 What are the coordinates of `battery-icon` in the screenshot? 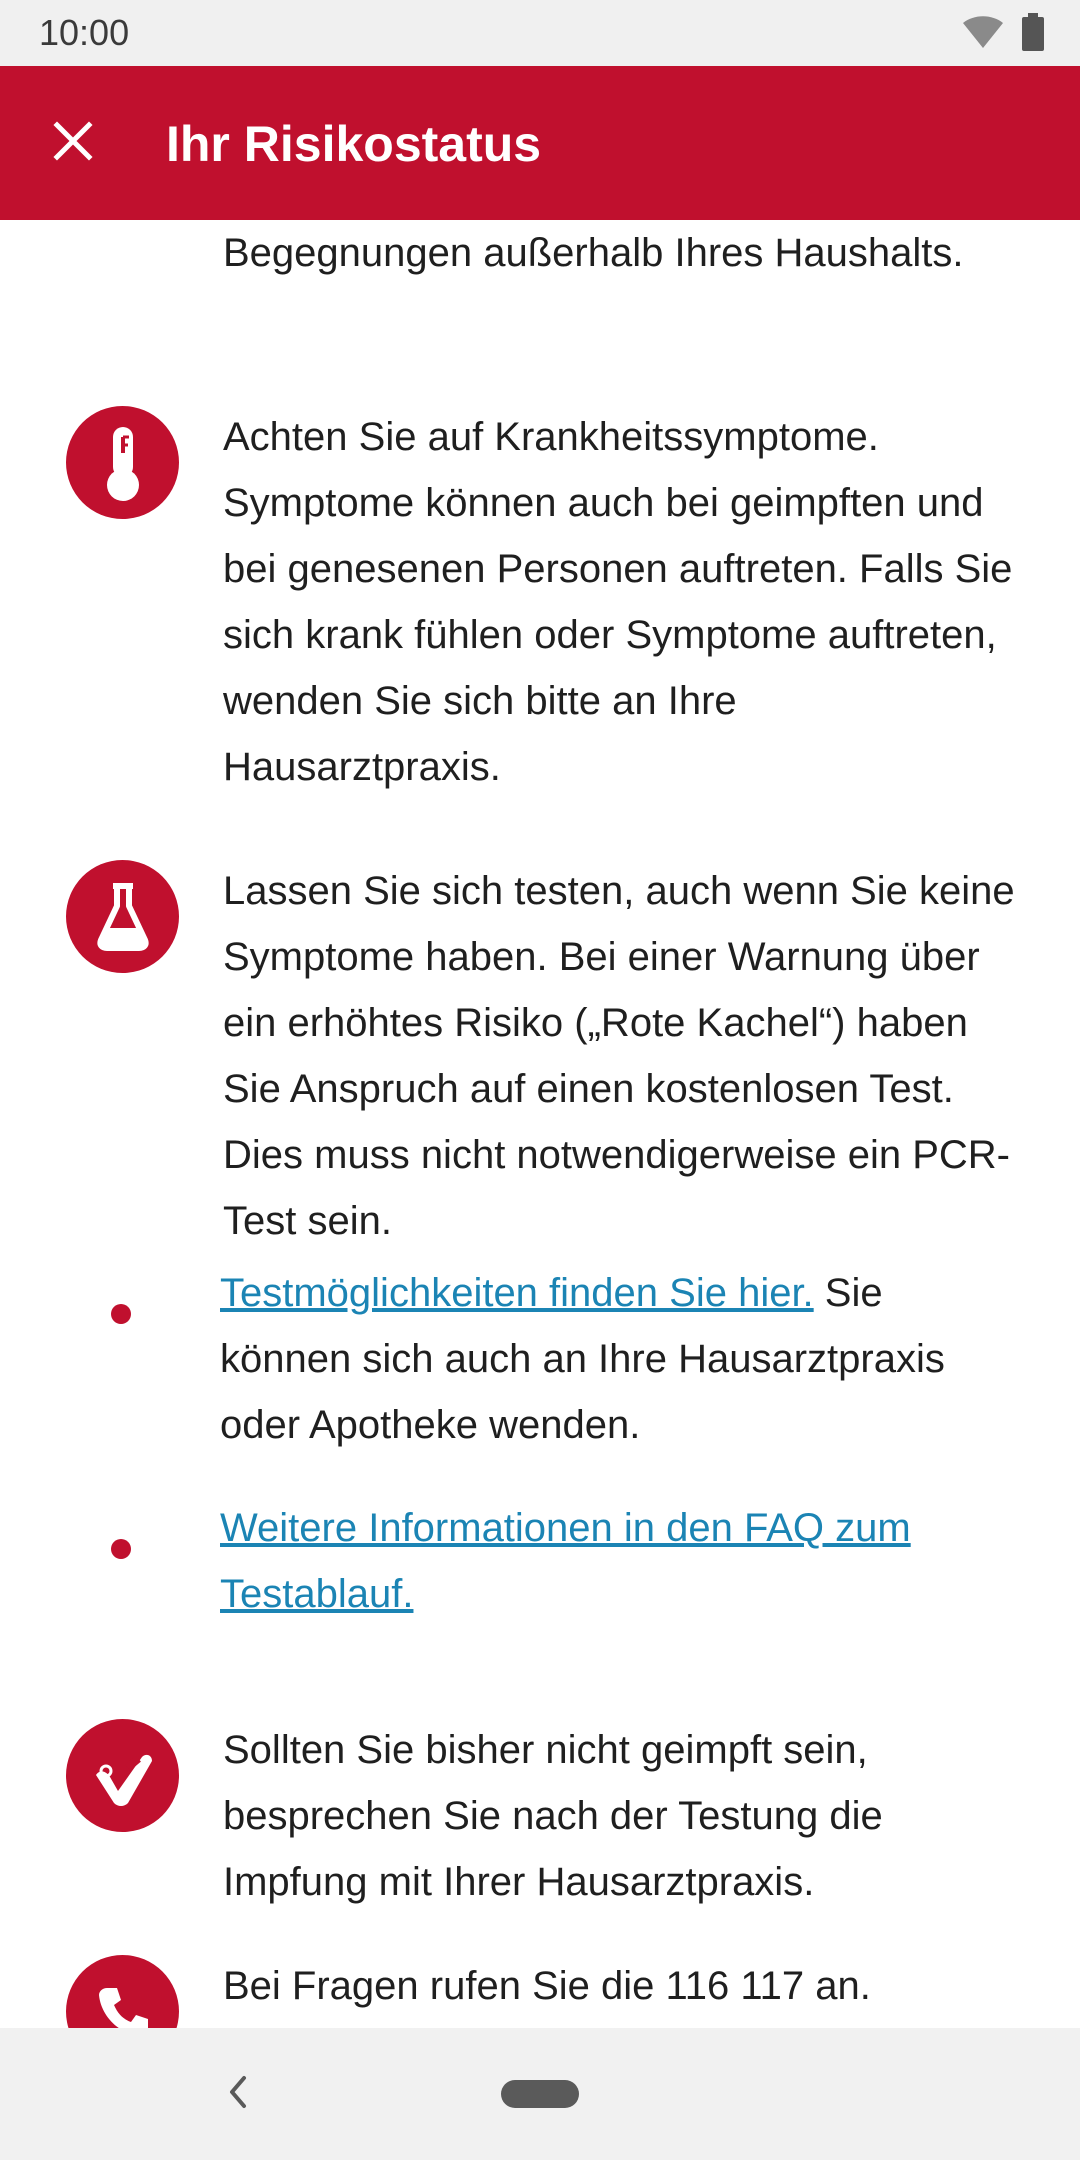 It's located at (1033, 34).